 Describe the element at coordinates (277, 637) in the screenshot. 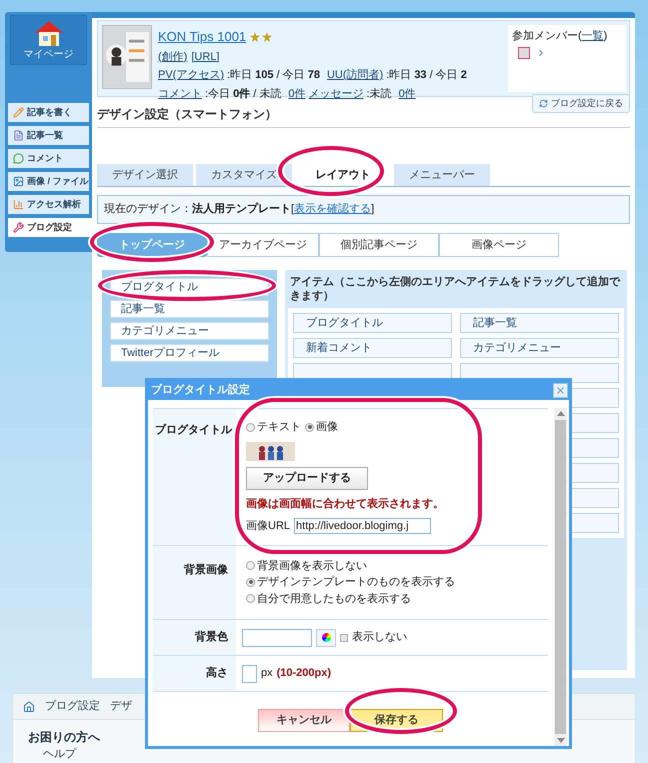

I see `color-field` at that location.